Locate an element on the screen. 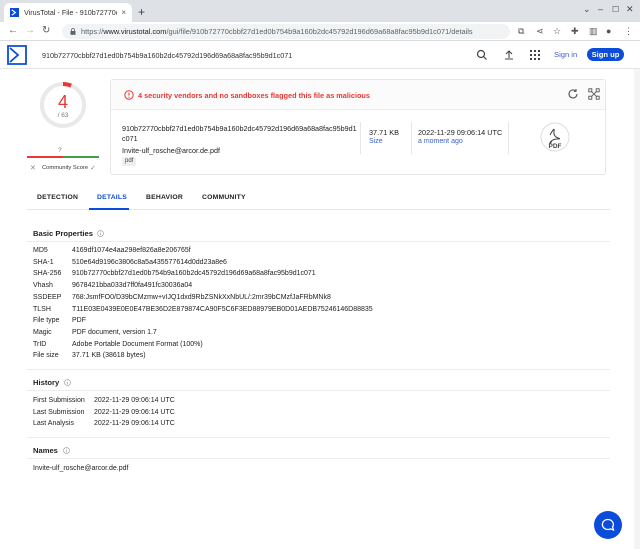  browser-menu-icon: ⋮ is located at coordinates (628, 31).